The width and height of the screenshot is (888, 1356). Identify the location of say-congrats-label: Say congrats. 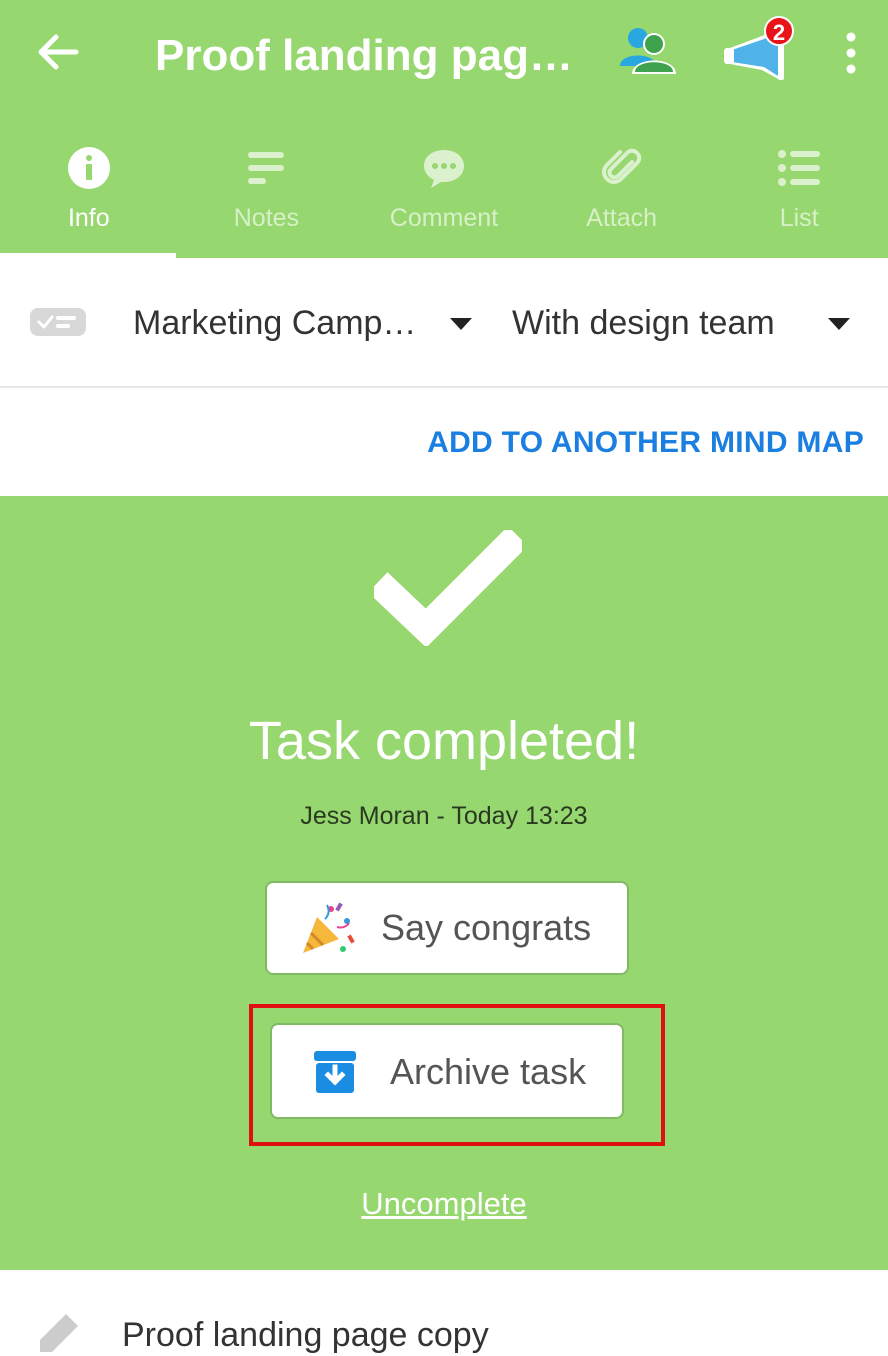
(486, 927).